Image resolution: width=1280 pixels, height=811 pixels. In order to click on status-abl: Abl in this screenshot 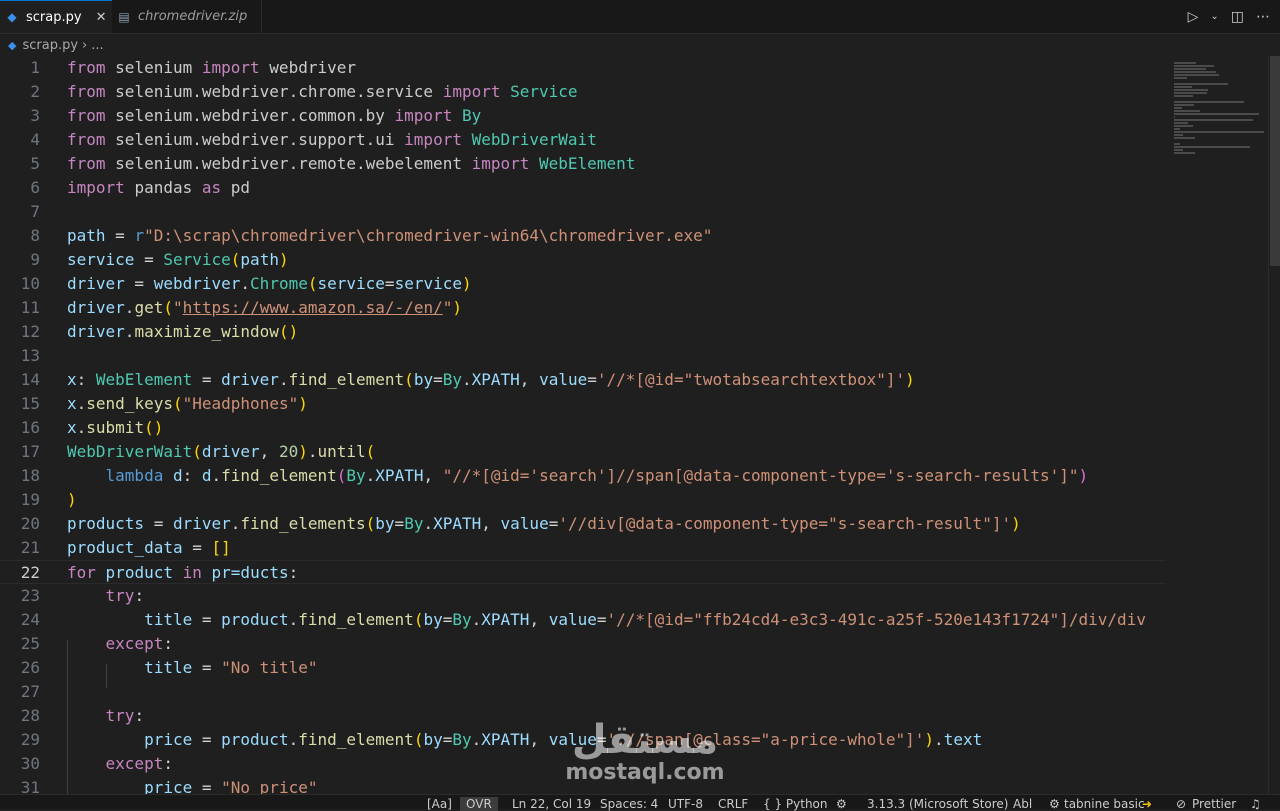, I will do `click(1022, 804)`.